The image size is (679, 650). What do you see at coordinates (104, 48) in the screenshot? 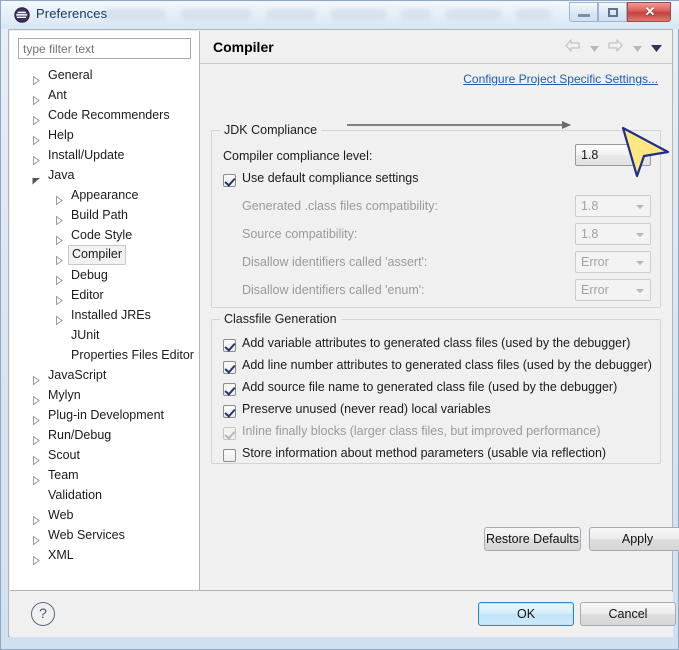
I see `filter-input` at bounding box center [104, 48].